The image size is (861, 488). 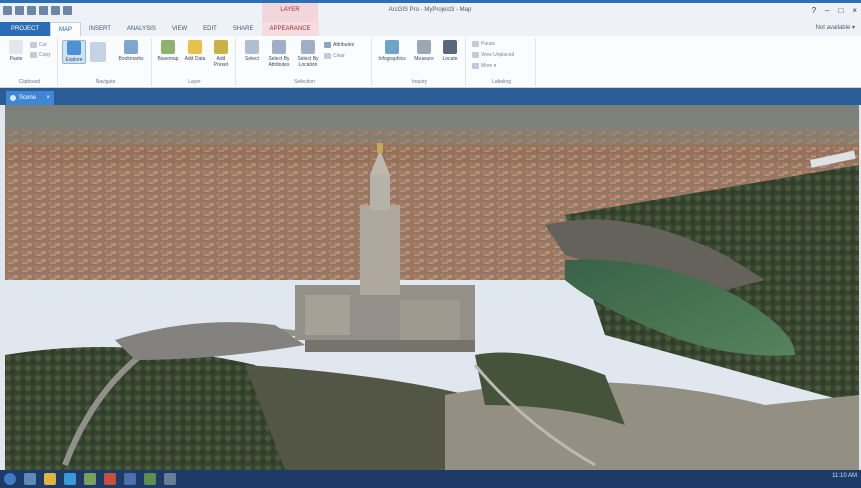 What do you see at coordinates (29, 82) in the screenshot?
I see `group-label-clipboard: Clipboard` at bounding box center [29, 82].